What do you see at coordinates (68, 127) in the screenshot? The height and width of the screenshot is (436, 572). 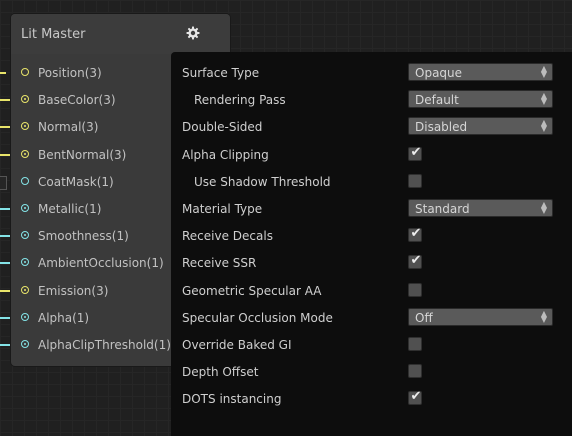 I see `port-label: Normal(3)` at bounding box center [68, 127].